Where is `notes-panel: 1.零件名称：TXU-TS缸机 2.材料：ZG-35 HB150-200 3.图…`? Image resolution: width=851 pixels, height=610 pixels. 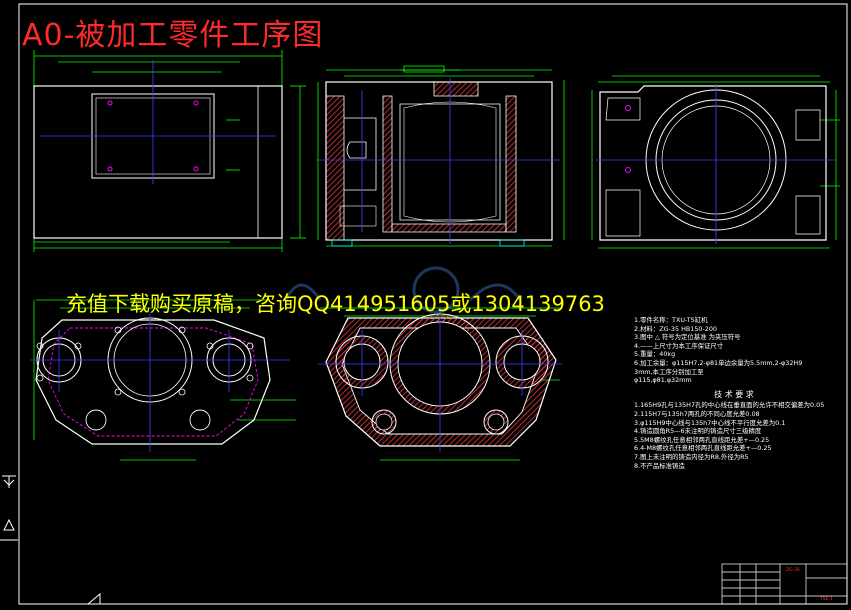 notes-panel: 1.零件名称：TXU-TS缸机 2.材料：ZG-35 HB150-200 3.图… is located at coordinates (734, 393).